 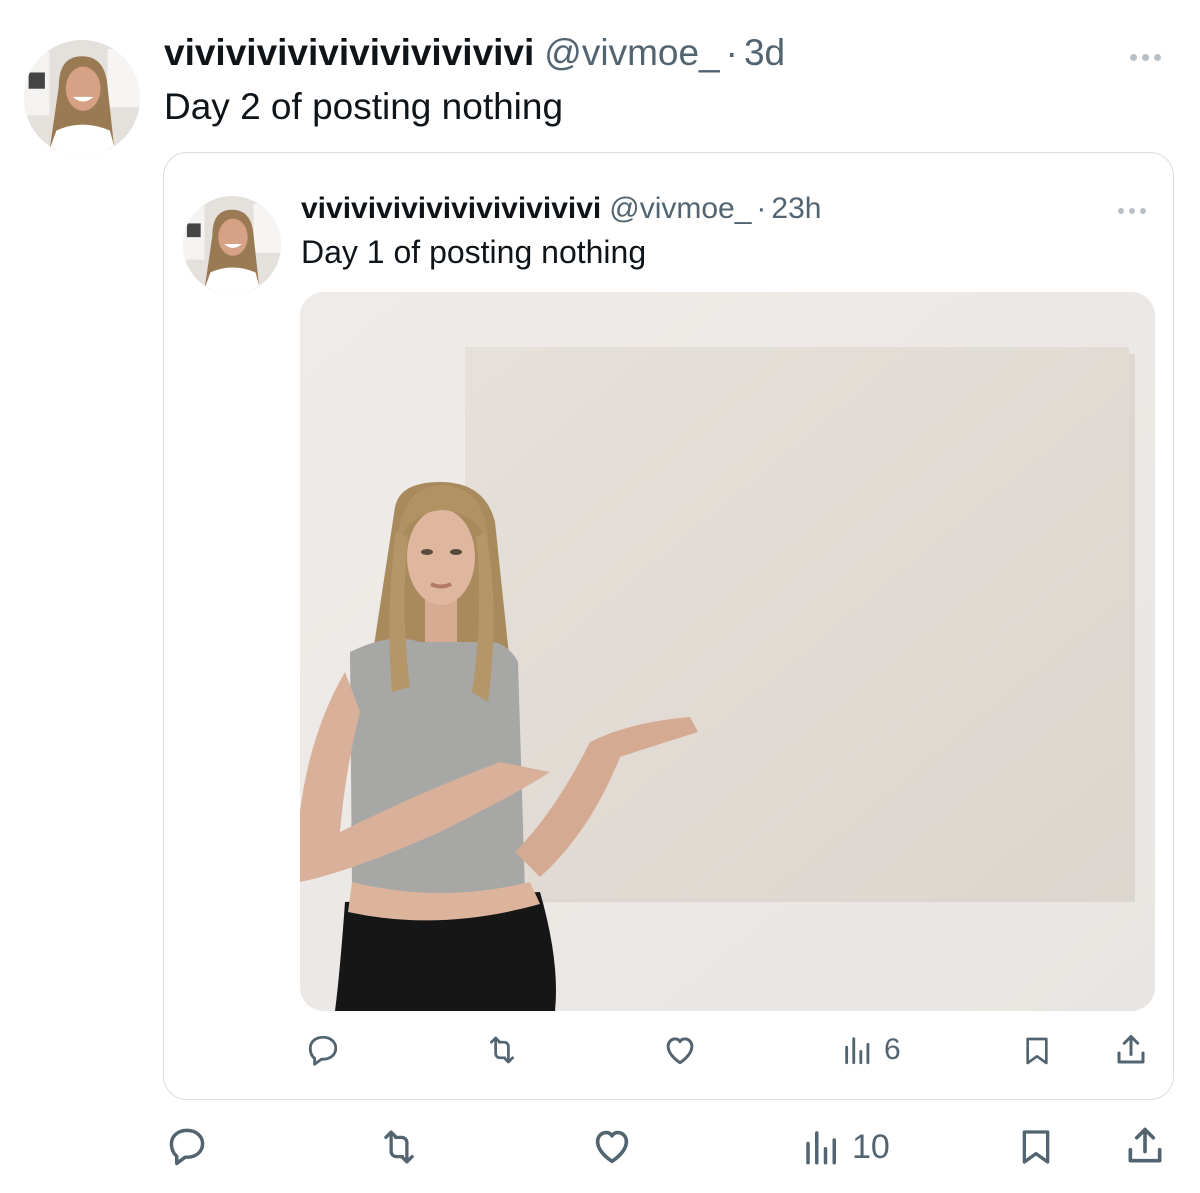 I want to click on quoted-retweet-button, so click(x=502, y=1050).